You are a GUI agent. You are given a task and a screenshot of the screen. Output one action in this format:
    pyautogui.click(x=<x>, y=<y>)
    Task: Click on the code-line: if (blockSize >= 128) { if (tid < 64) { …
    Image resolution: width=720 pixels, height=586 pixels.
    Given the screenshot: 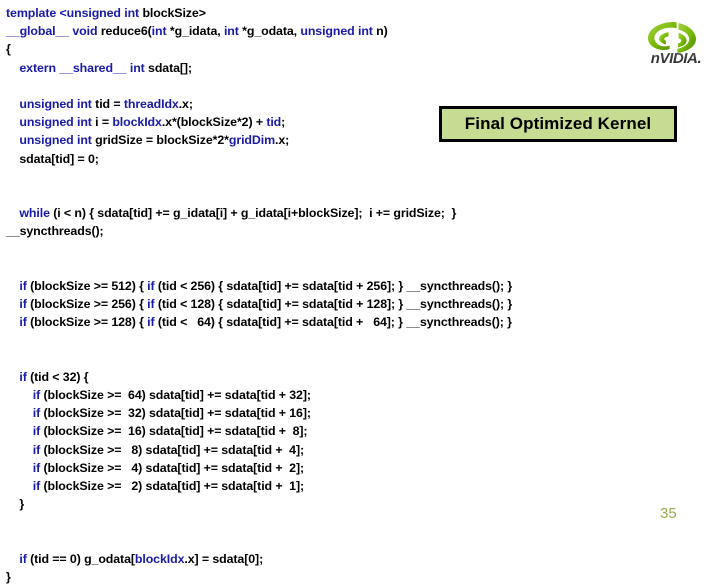 What is the action you would take?
    pyautogui.click(x=362, y=322)
    